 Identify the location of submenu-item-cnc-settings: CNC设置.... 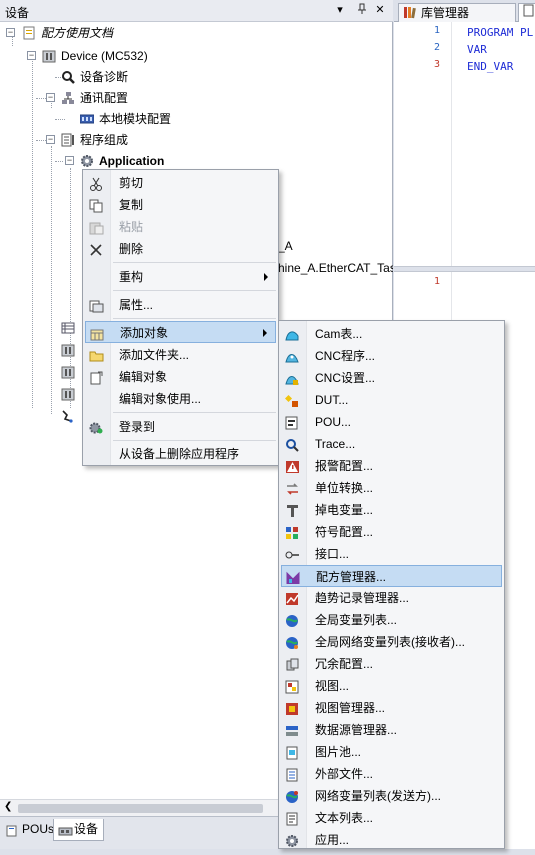
(391, 378).